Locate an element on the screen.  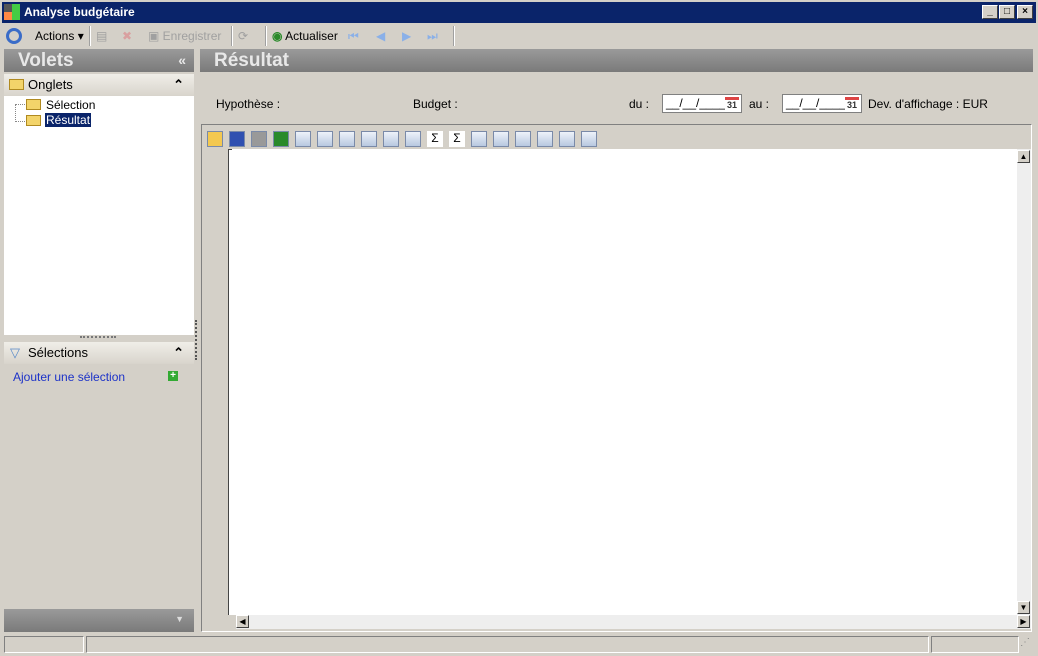
sum-icon: Σ is located at coordinates (435, 139).